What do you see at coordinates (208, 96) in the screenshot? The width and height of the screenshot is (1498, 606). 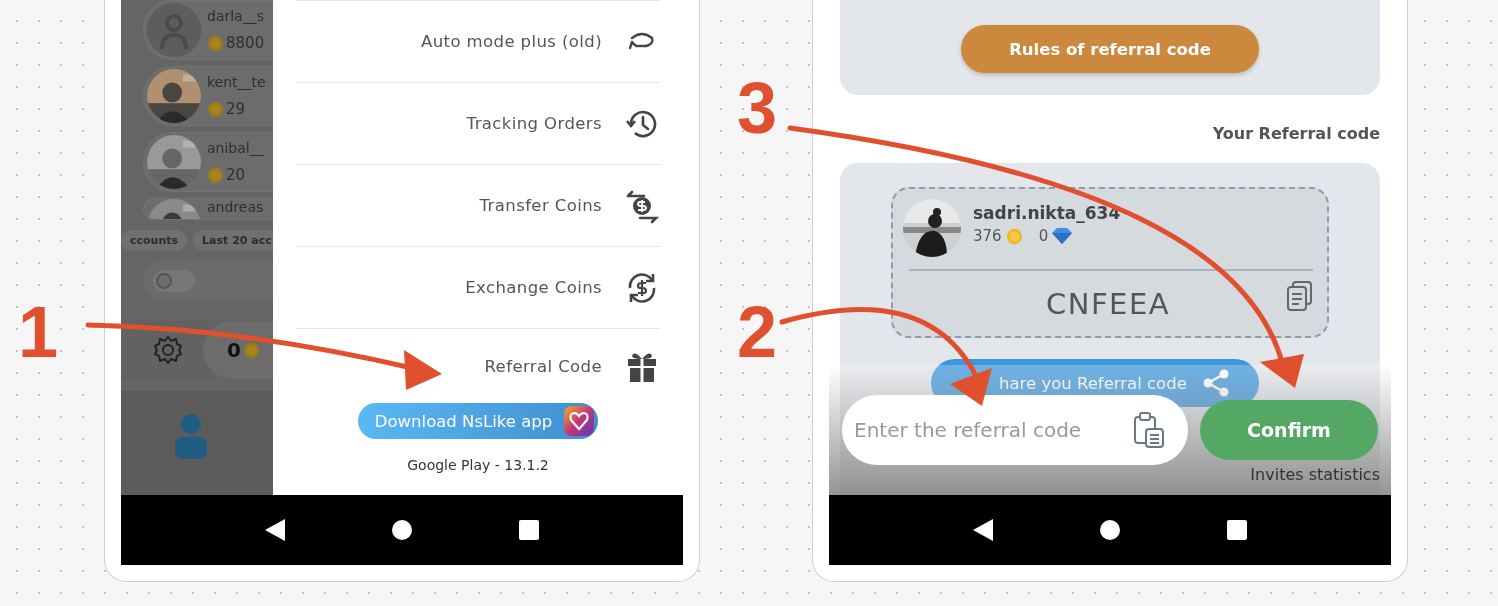 I see `account-card: kent__te 29` at bounding box center [208, 96].